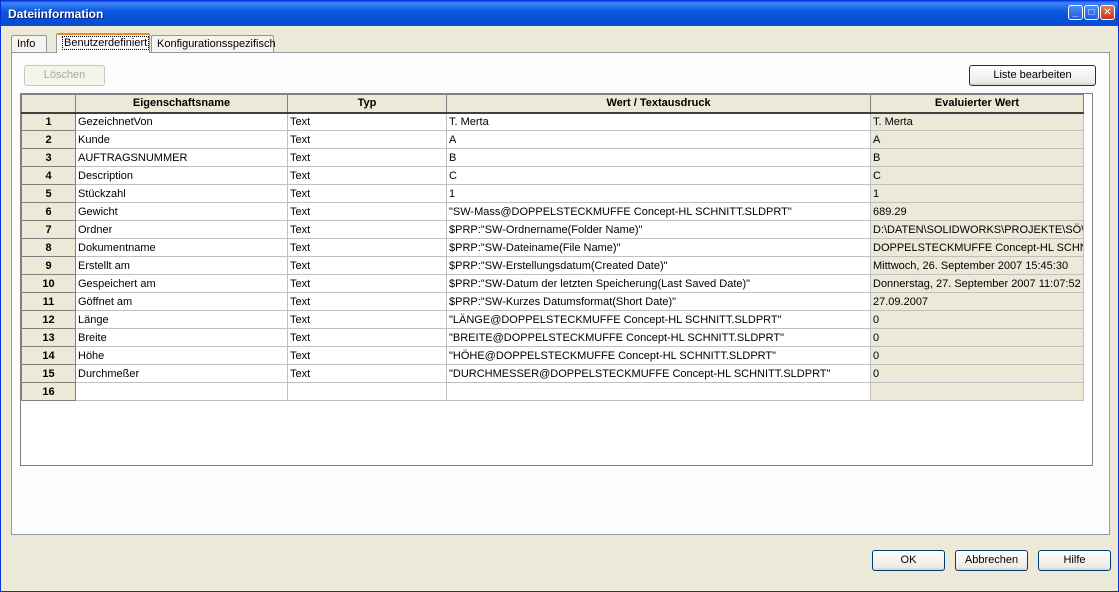 The image size is (1119, 592). Describe the element at coordinates (48, 139) in the screenshot. I see `row-number: 2` at that location.